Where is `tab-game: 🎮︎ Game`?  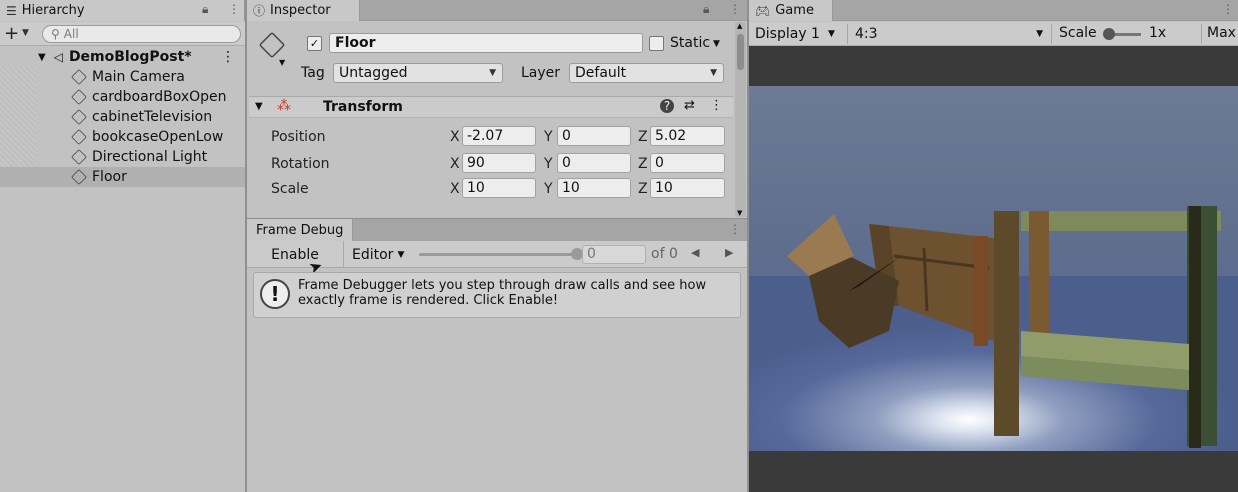 tab-game: 🎮︎ Game is located at coordinates (791, 10).